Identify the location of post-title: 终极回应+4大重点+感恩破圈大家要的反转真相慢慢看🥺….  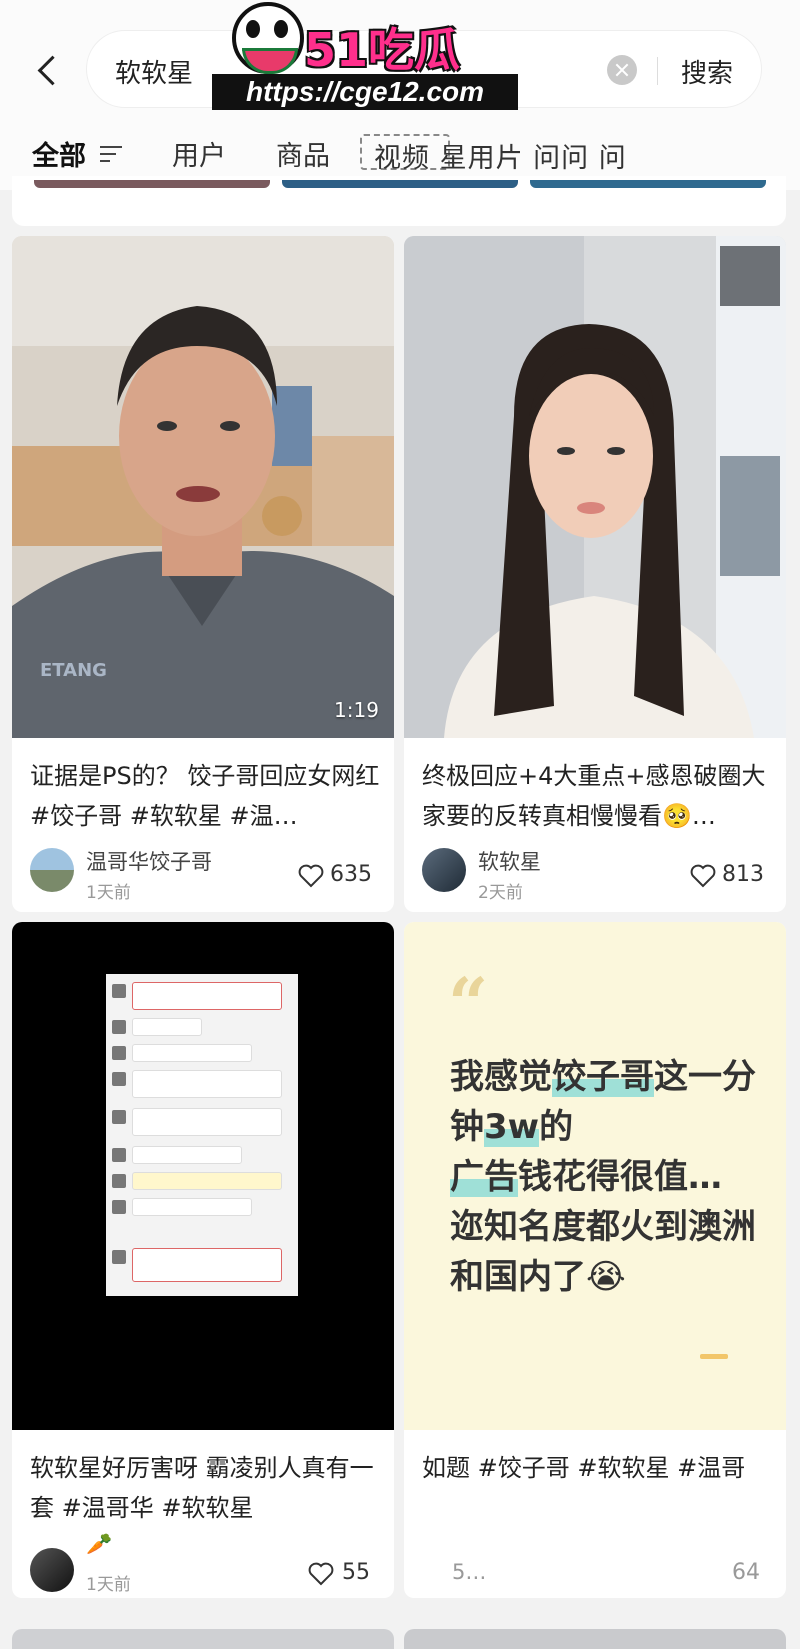
(597, 796).